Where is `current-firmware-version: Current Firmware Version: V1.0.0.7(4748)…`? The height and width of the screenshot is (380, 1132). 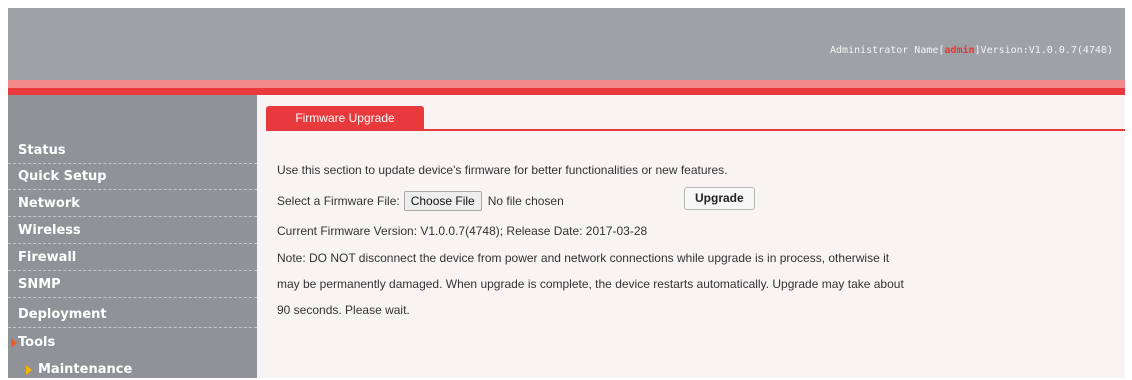
current-firmware-version: Current Firmware Version: V1.0.0.7(4748)… is located at coordinates (462, 231).